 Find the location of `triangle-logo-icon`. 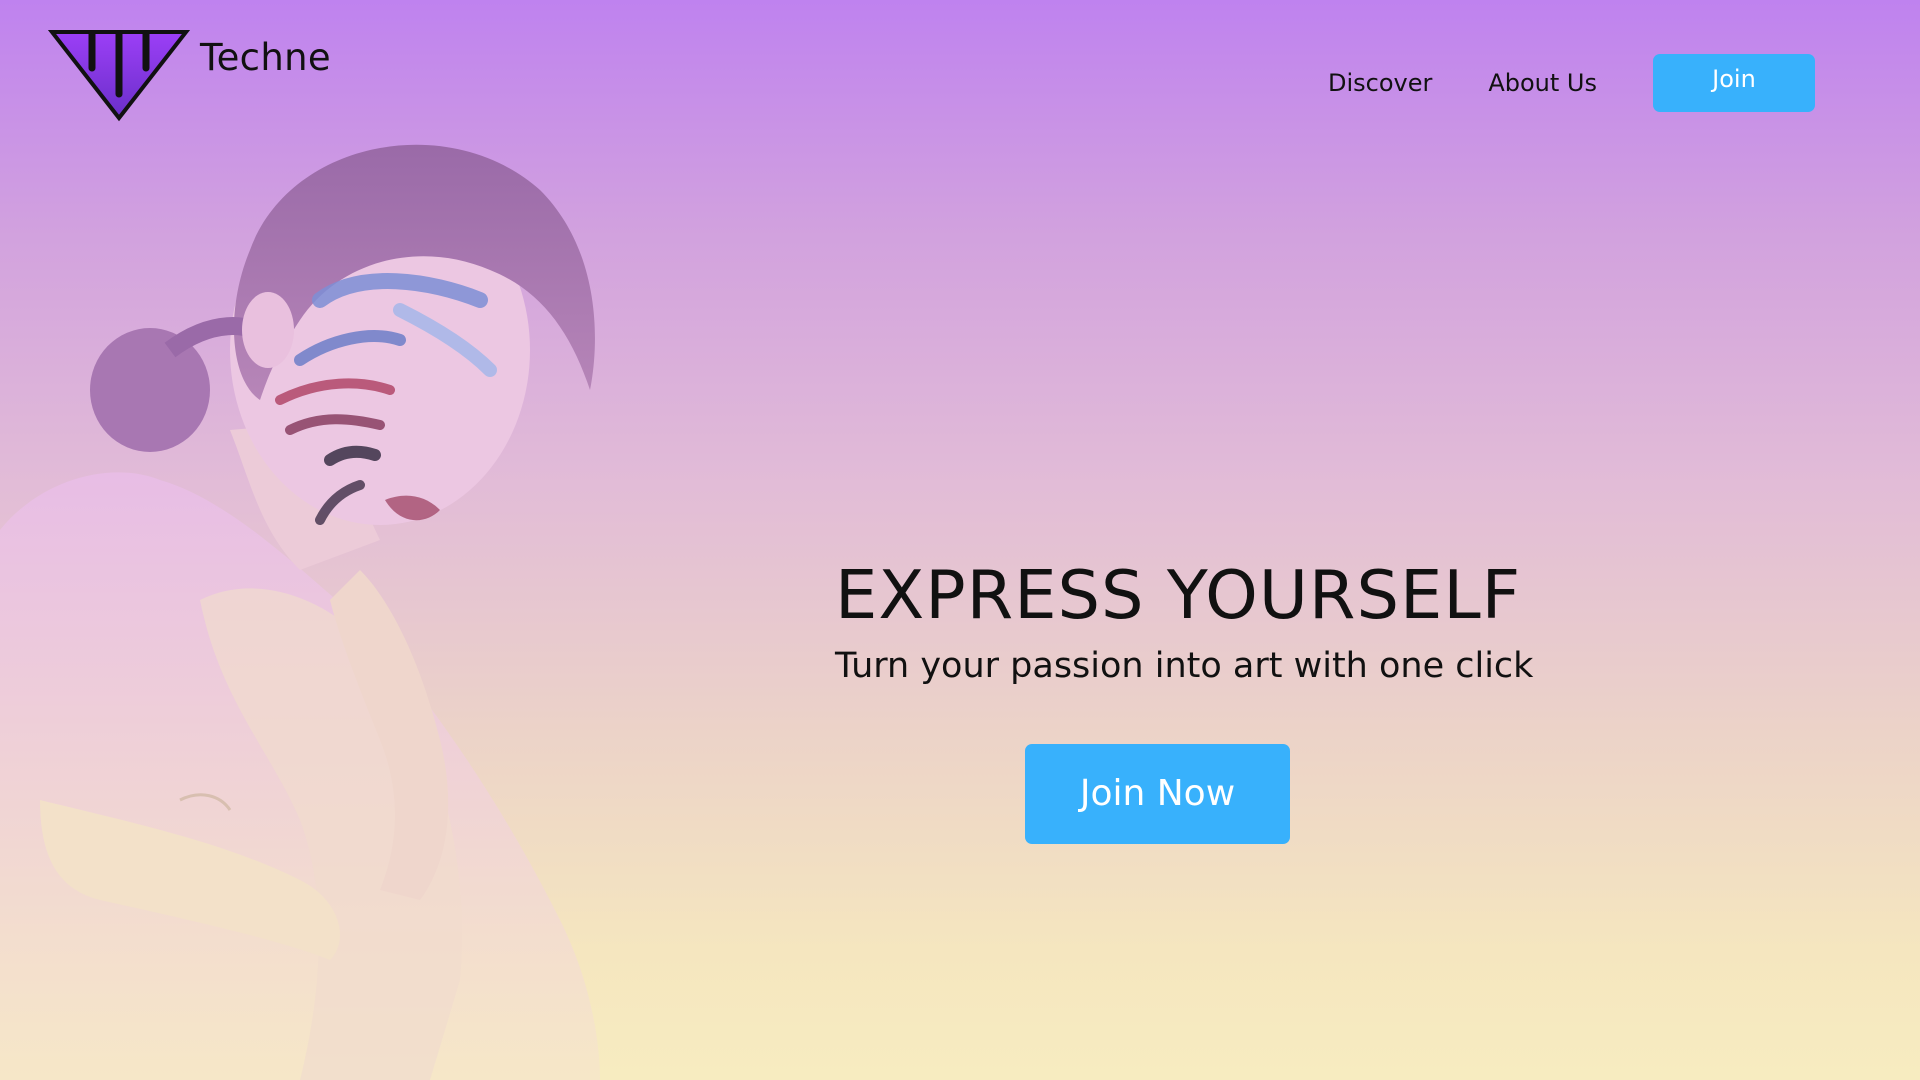

triangle-logo-icon is located at coordinates (119, 76).